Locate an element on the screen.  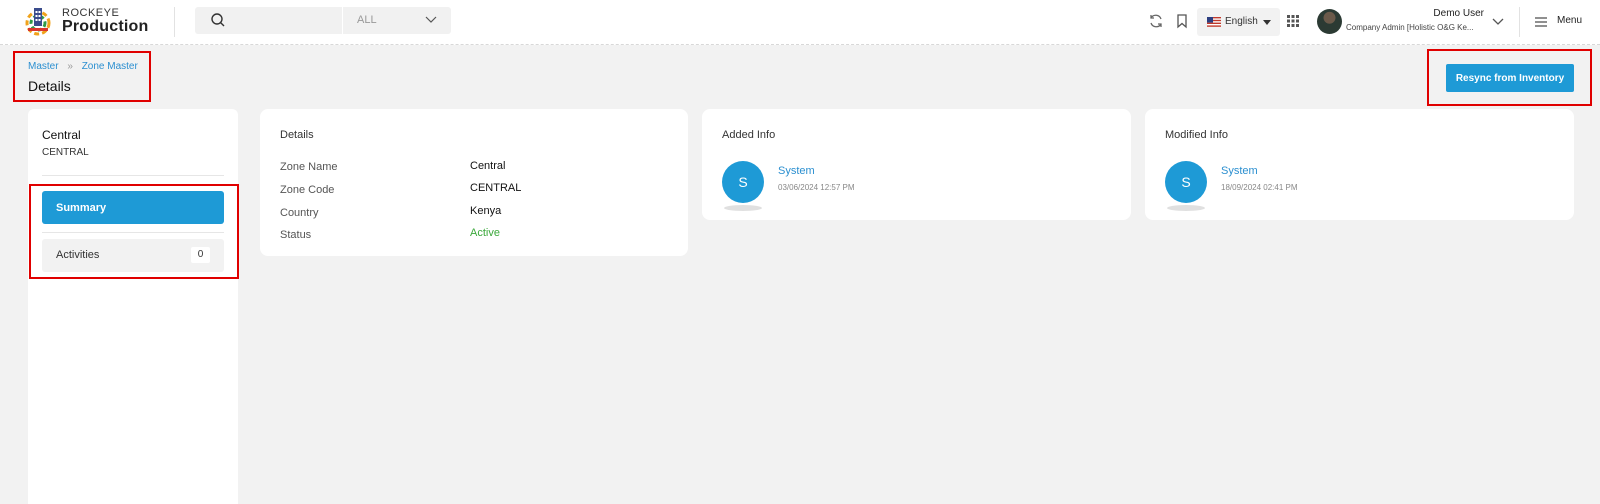
menu-label: Menu is located at coordinates (1569, 20).